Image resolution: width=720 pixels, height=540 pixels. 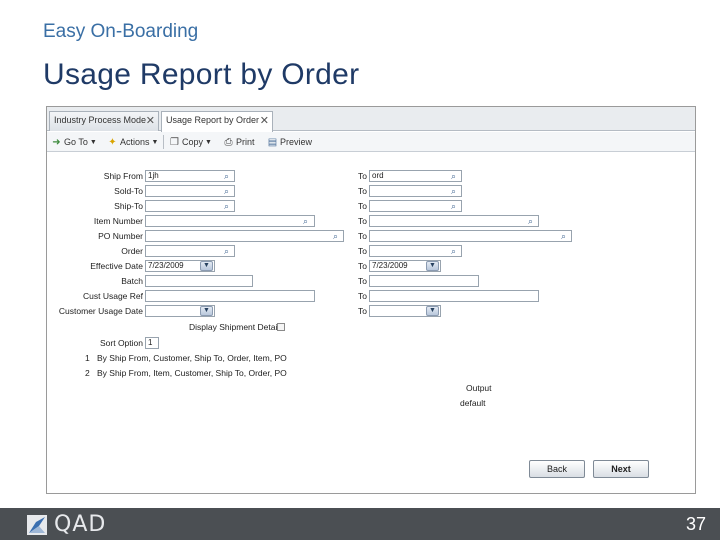 I want to click on order-label: Order, so click(x=132, y=251).